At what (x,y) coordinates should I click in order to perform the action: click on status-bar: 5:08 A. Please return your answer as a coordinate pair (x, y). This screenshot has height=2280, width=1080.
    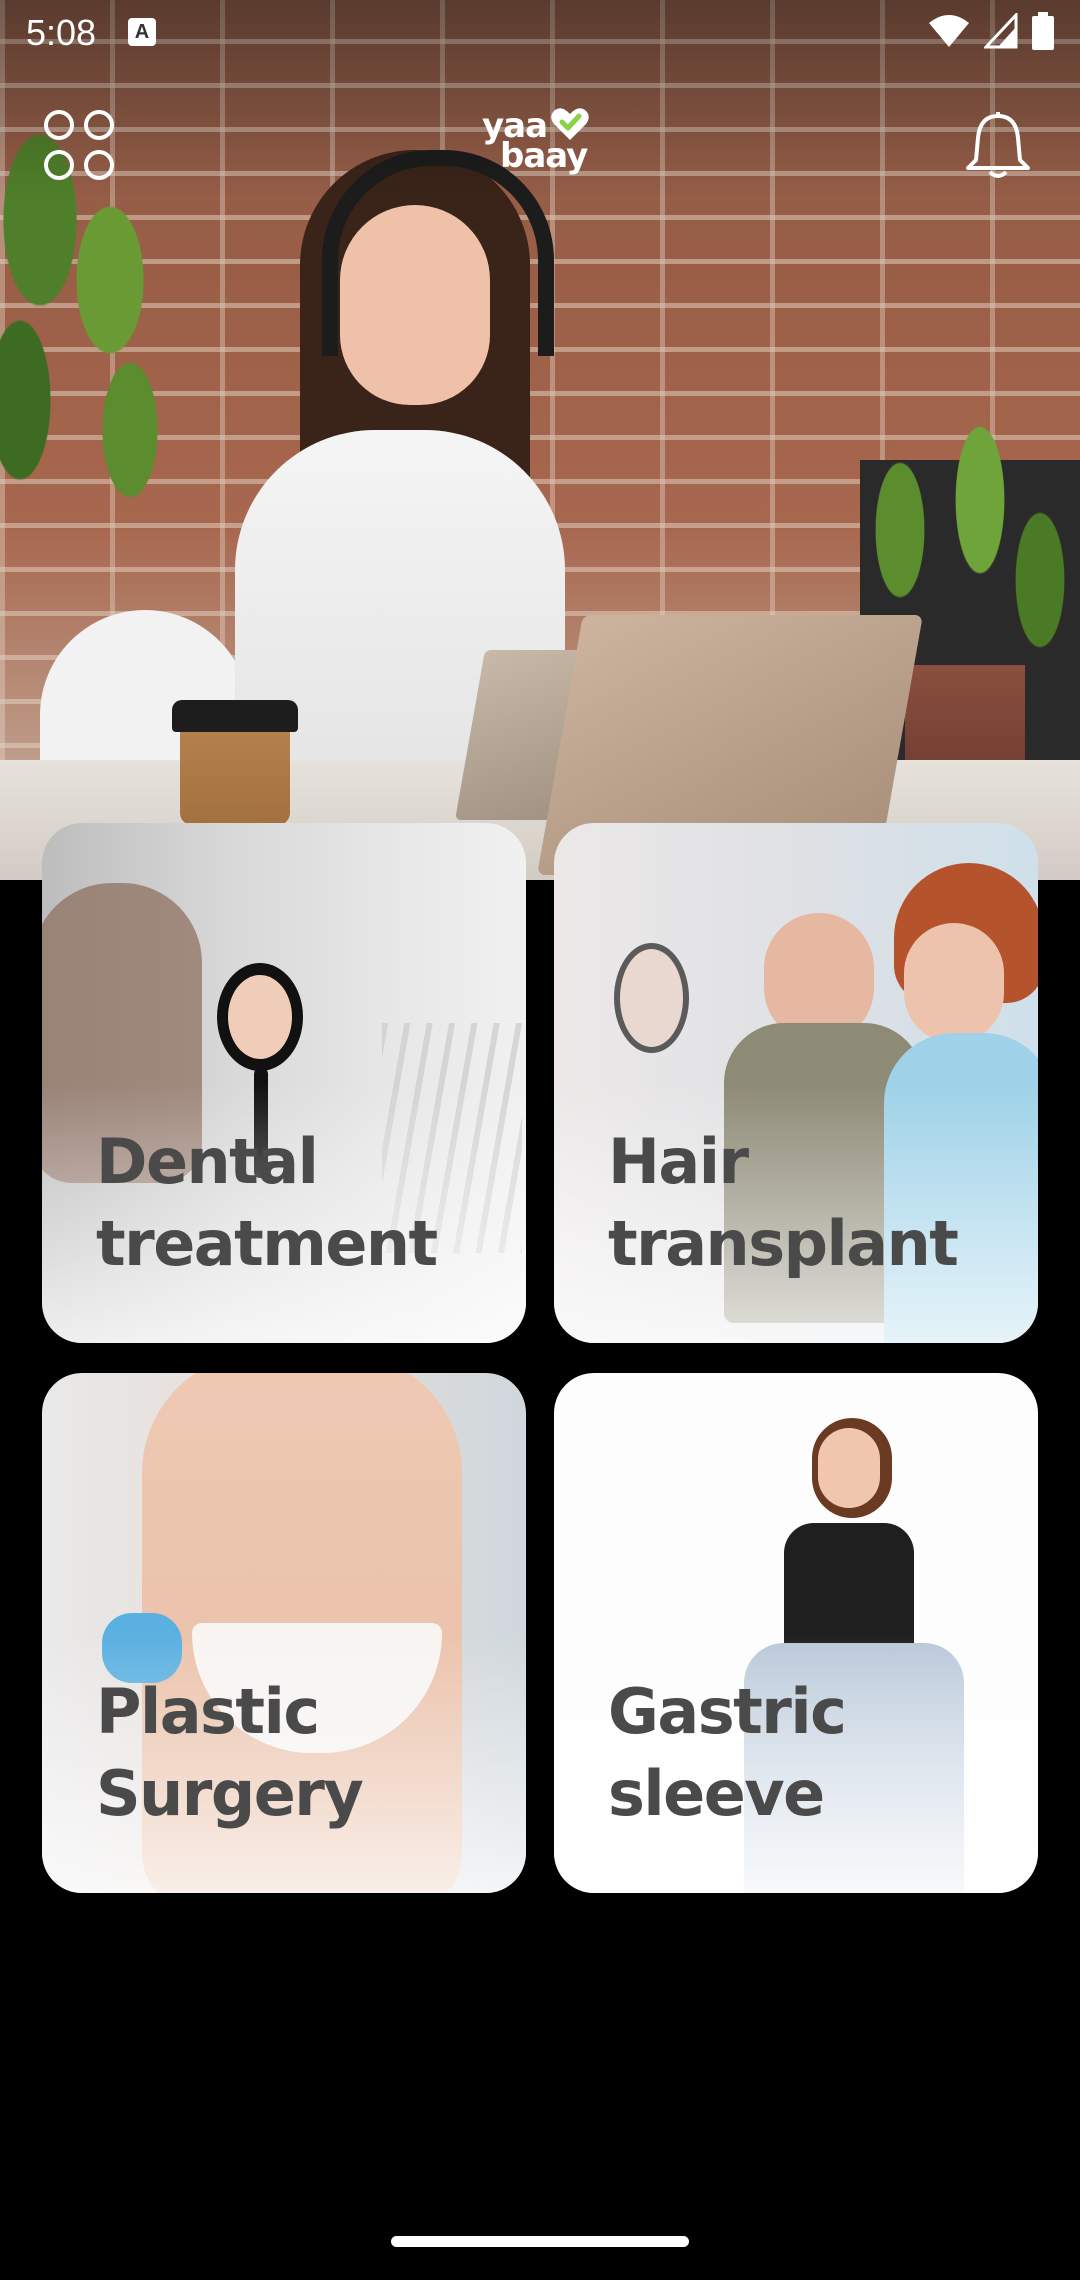
    Looking at the image, I should click on (540, 33).